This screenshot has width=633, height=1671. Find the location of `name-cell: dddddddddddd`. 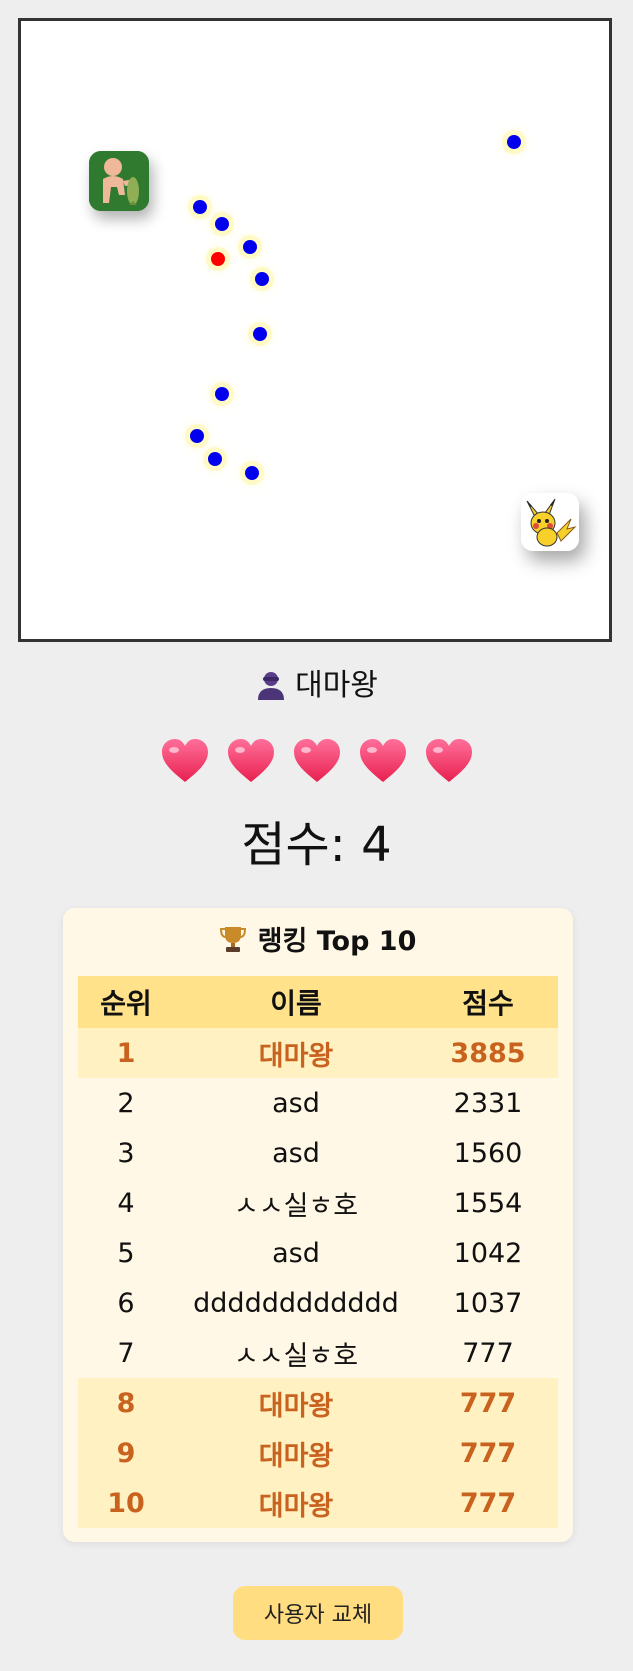

name-cell: dddddddddddd is located at coordinates (296, 1303).